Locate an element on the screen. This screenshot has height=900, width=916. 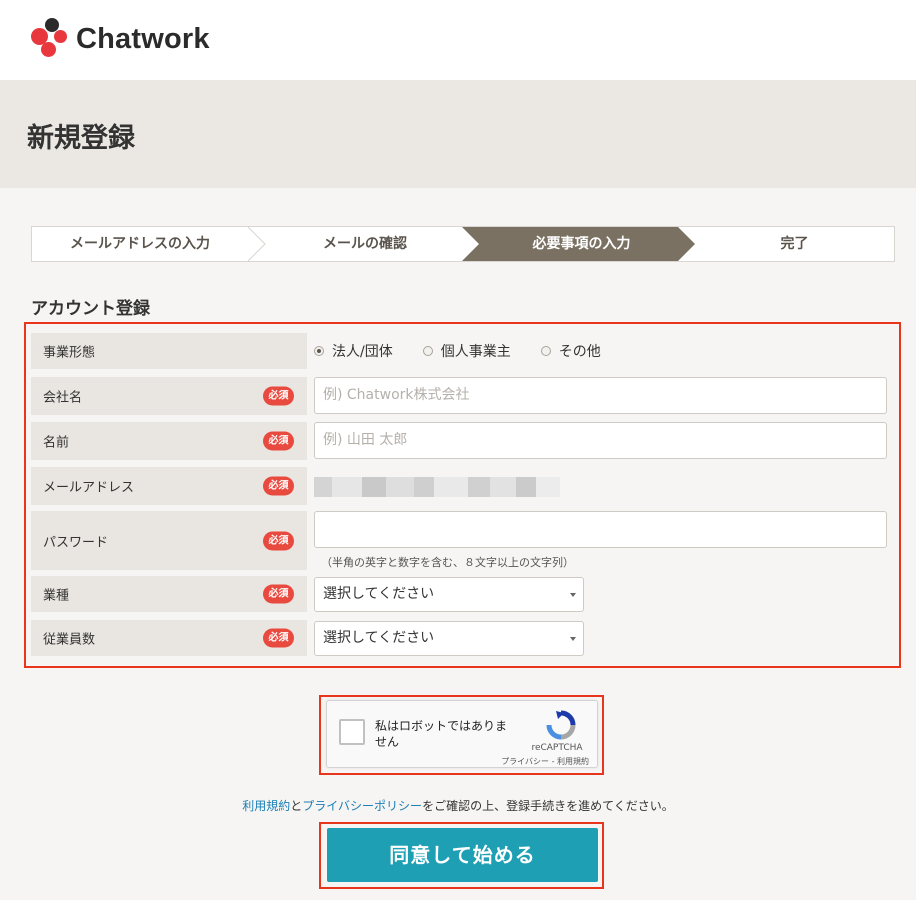
page-title: 新規登録 is located at coordinates (81, 138).